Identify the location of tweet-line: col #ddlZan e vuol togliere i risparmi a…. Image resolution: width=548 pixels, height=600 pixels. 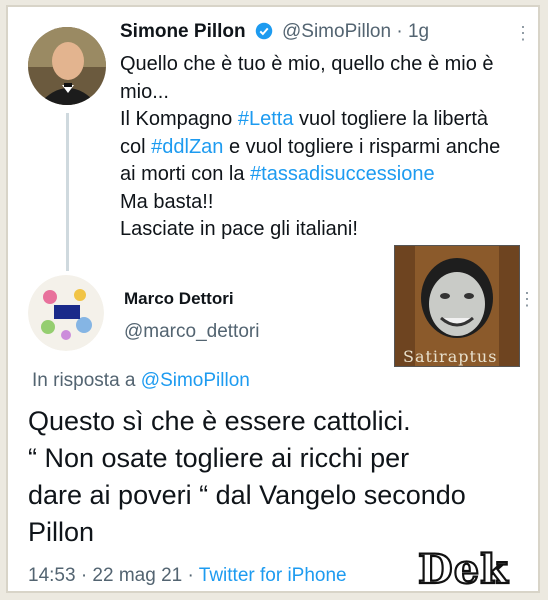
(310, 146).